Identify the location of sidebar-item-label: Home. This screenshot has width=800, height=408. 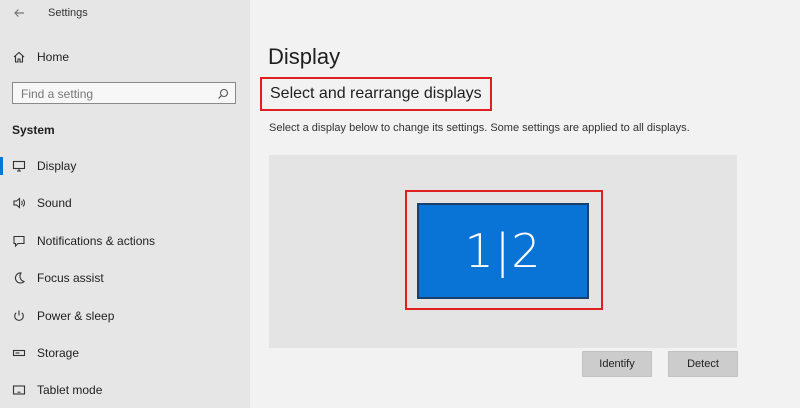
(53, 57).